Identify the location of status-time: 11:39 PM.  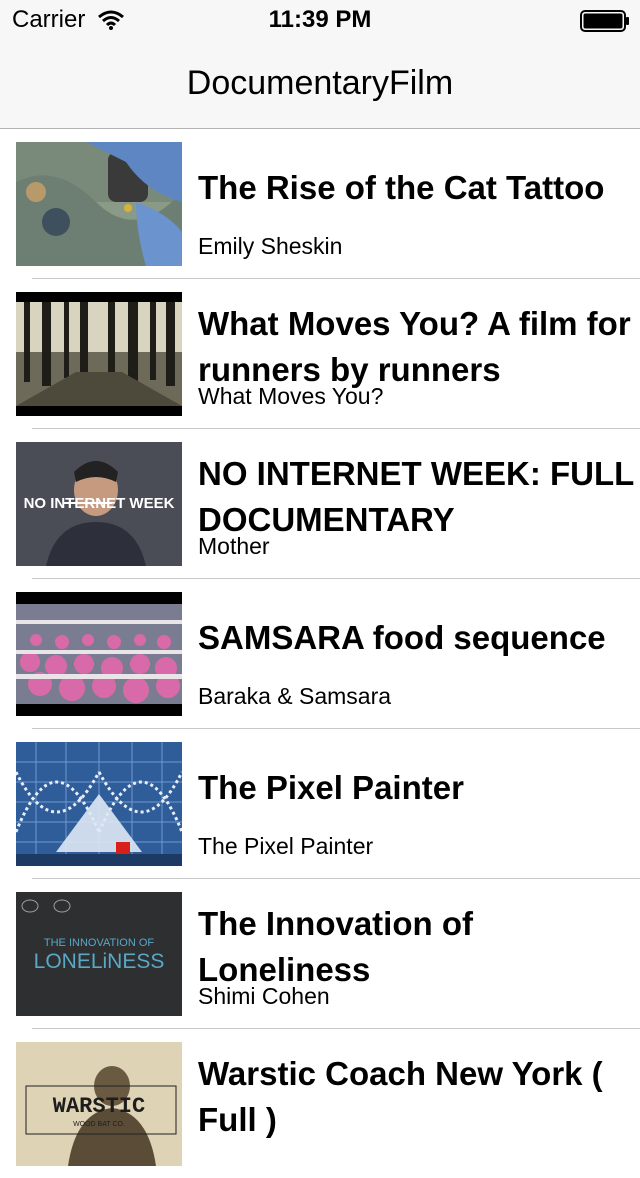
(320, 19).